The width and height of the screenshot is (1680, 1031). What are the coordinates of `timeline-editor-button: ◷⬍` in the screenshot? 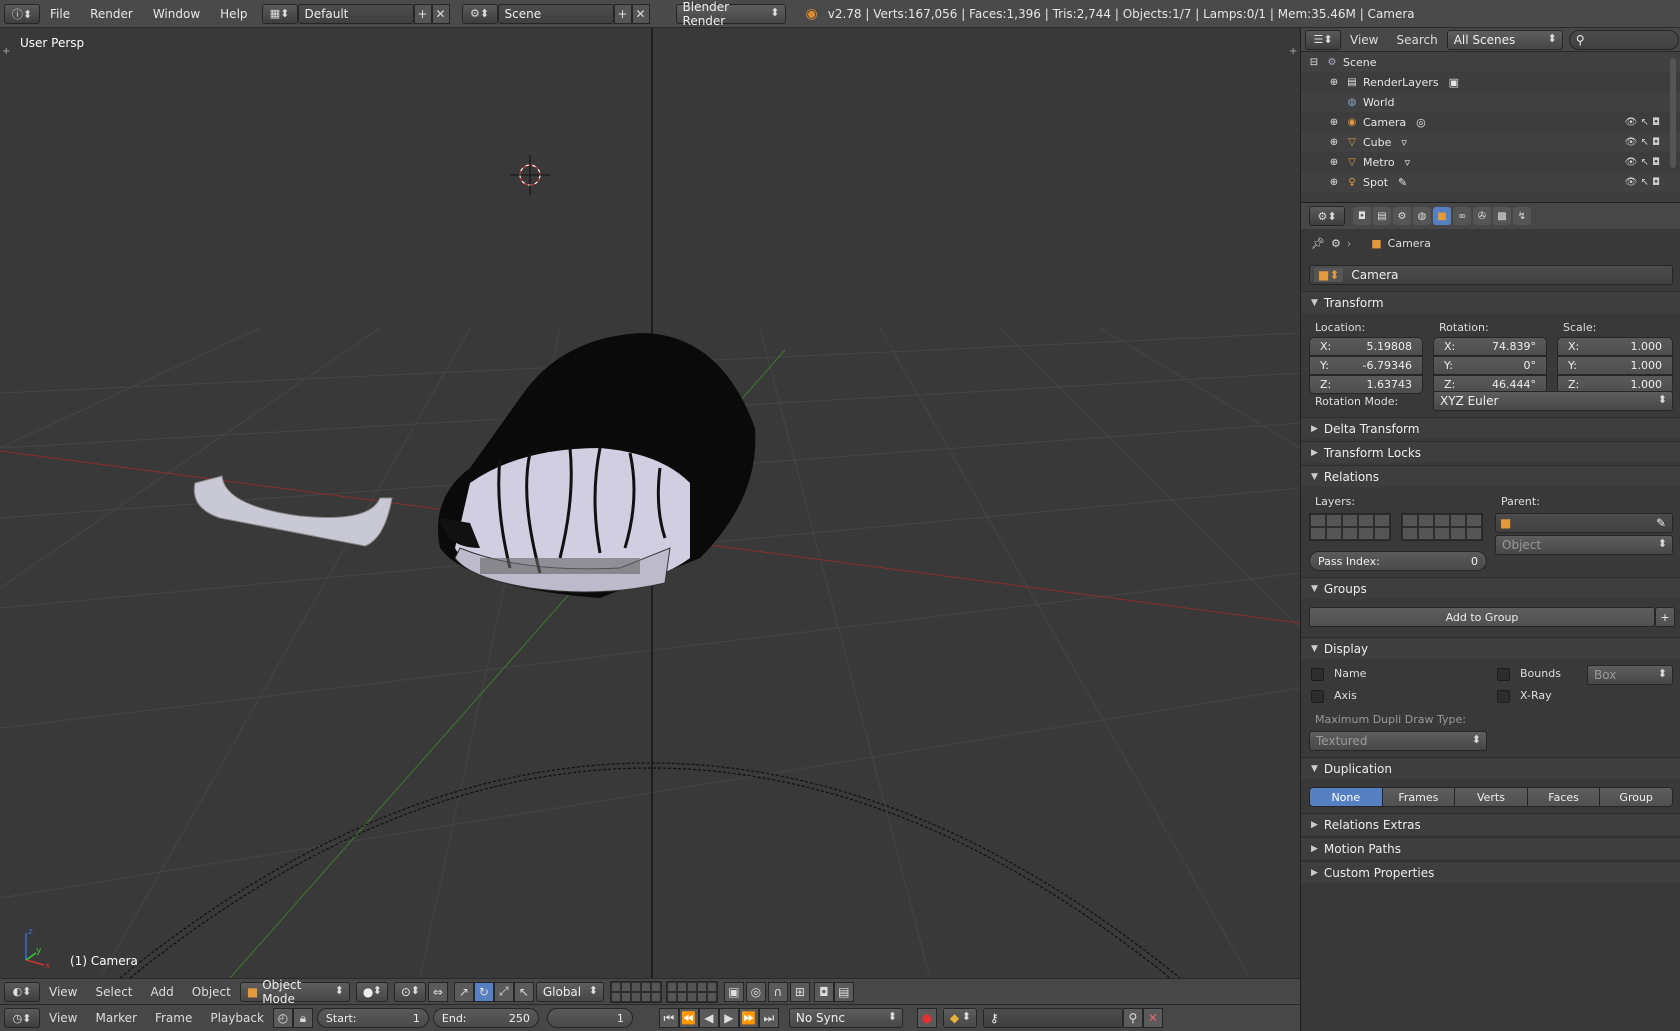 It's located at (22, 1018).